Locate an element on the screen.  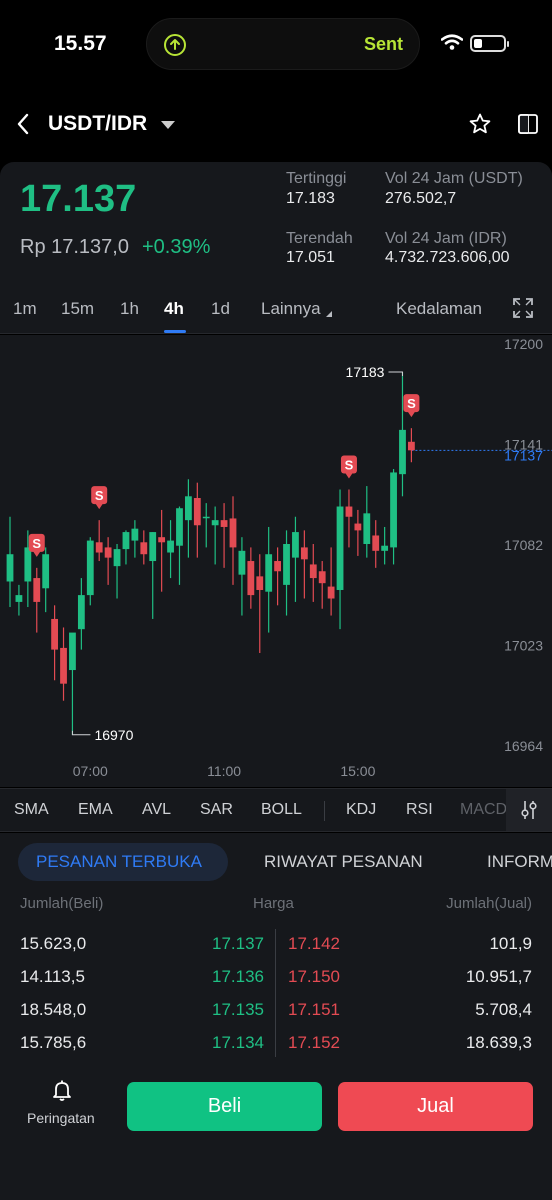
indicator-sar: SAR is located at coordinates (216, 810).